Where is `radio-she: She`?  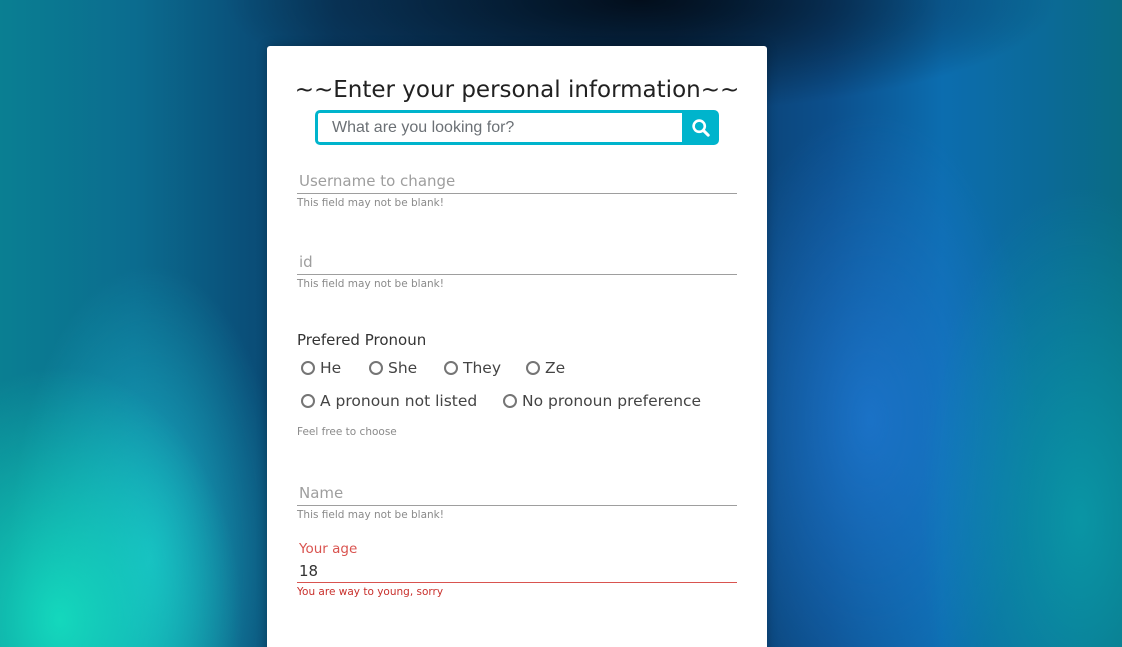
radio-she: She is located at coordinates (393, 368).